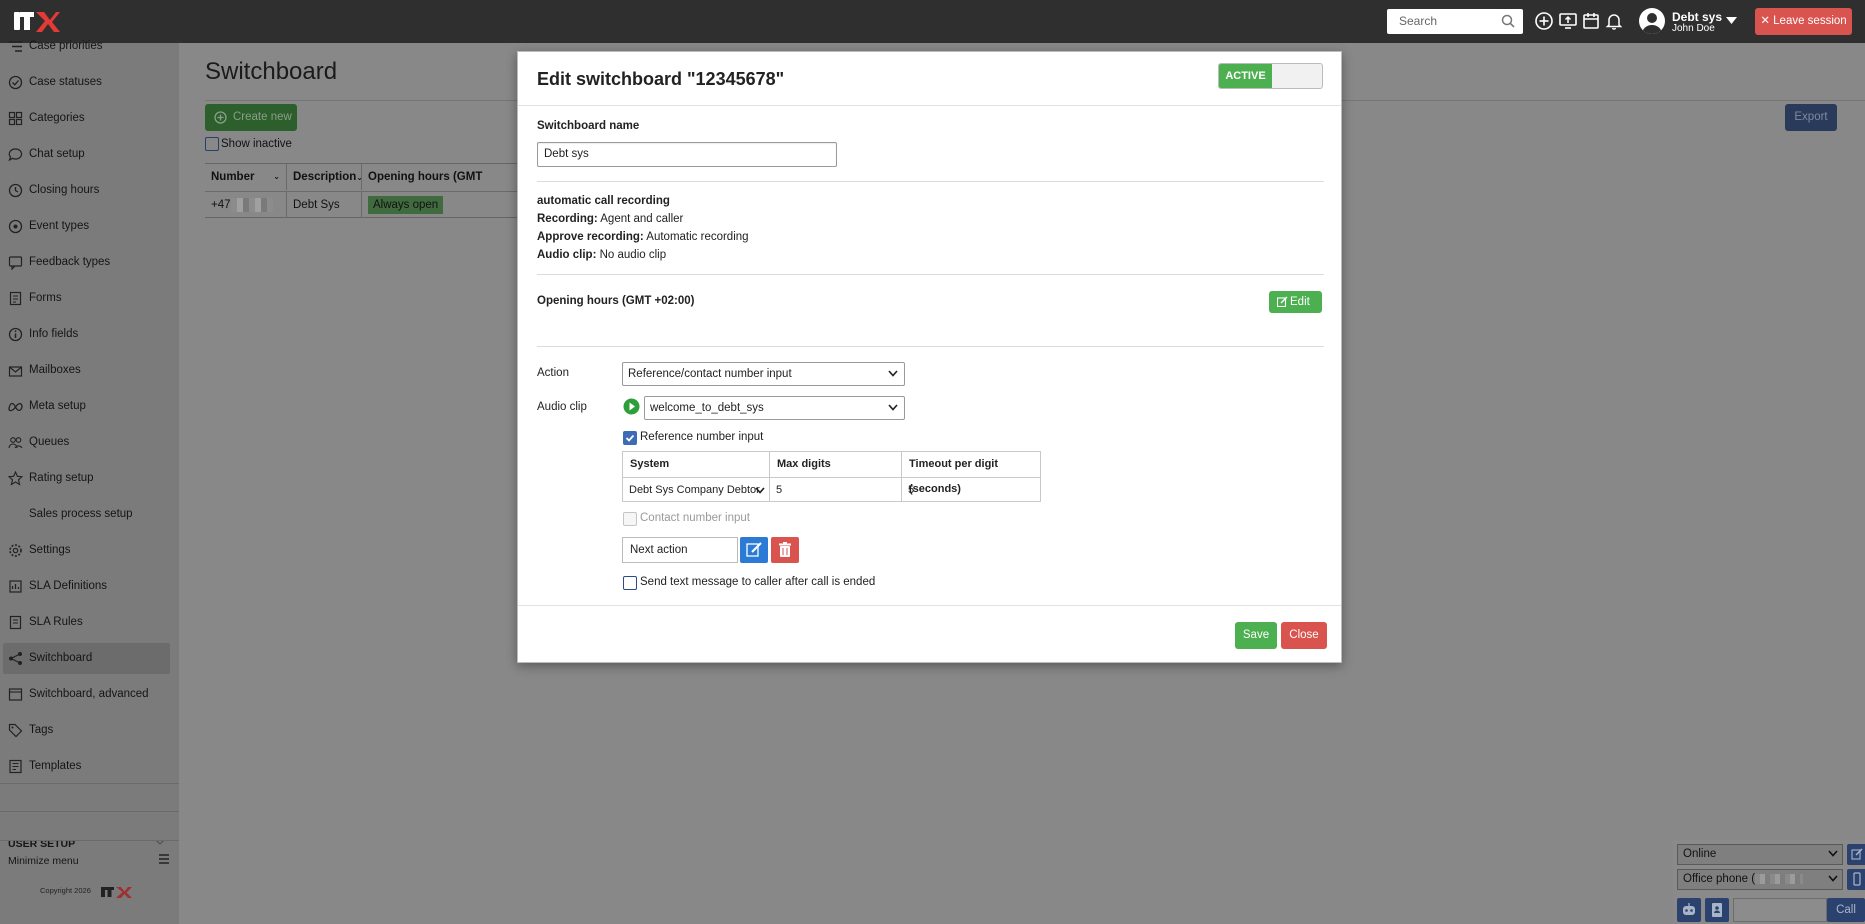 The height and width of the screenshot is (924, 1865). What do you see at coordinates (86, 586) in the screenshot?
I see `sidebar-item-sla-definitions: SLA Definitions` at bounding box center [86, 586].